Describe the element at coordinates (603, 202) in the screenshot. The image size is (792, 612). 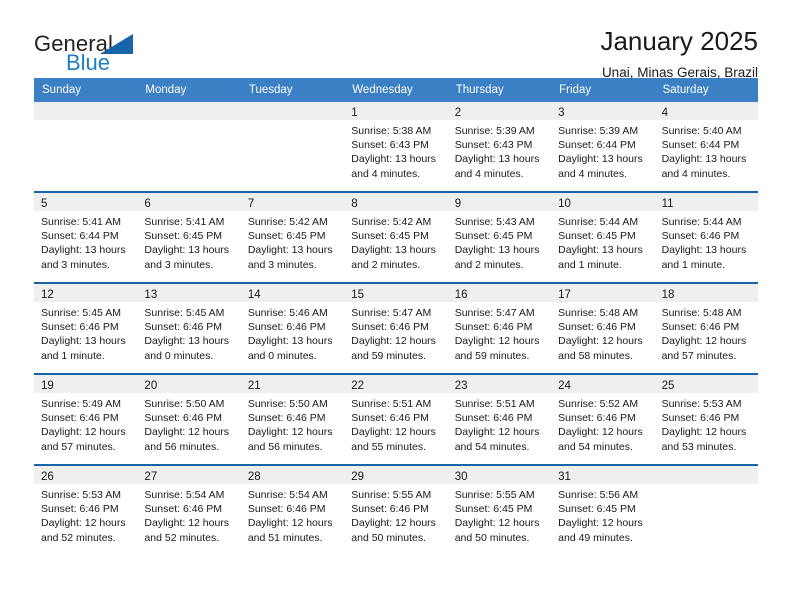
I see `day-number-band: 10` at that location.